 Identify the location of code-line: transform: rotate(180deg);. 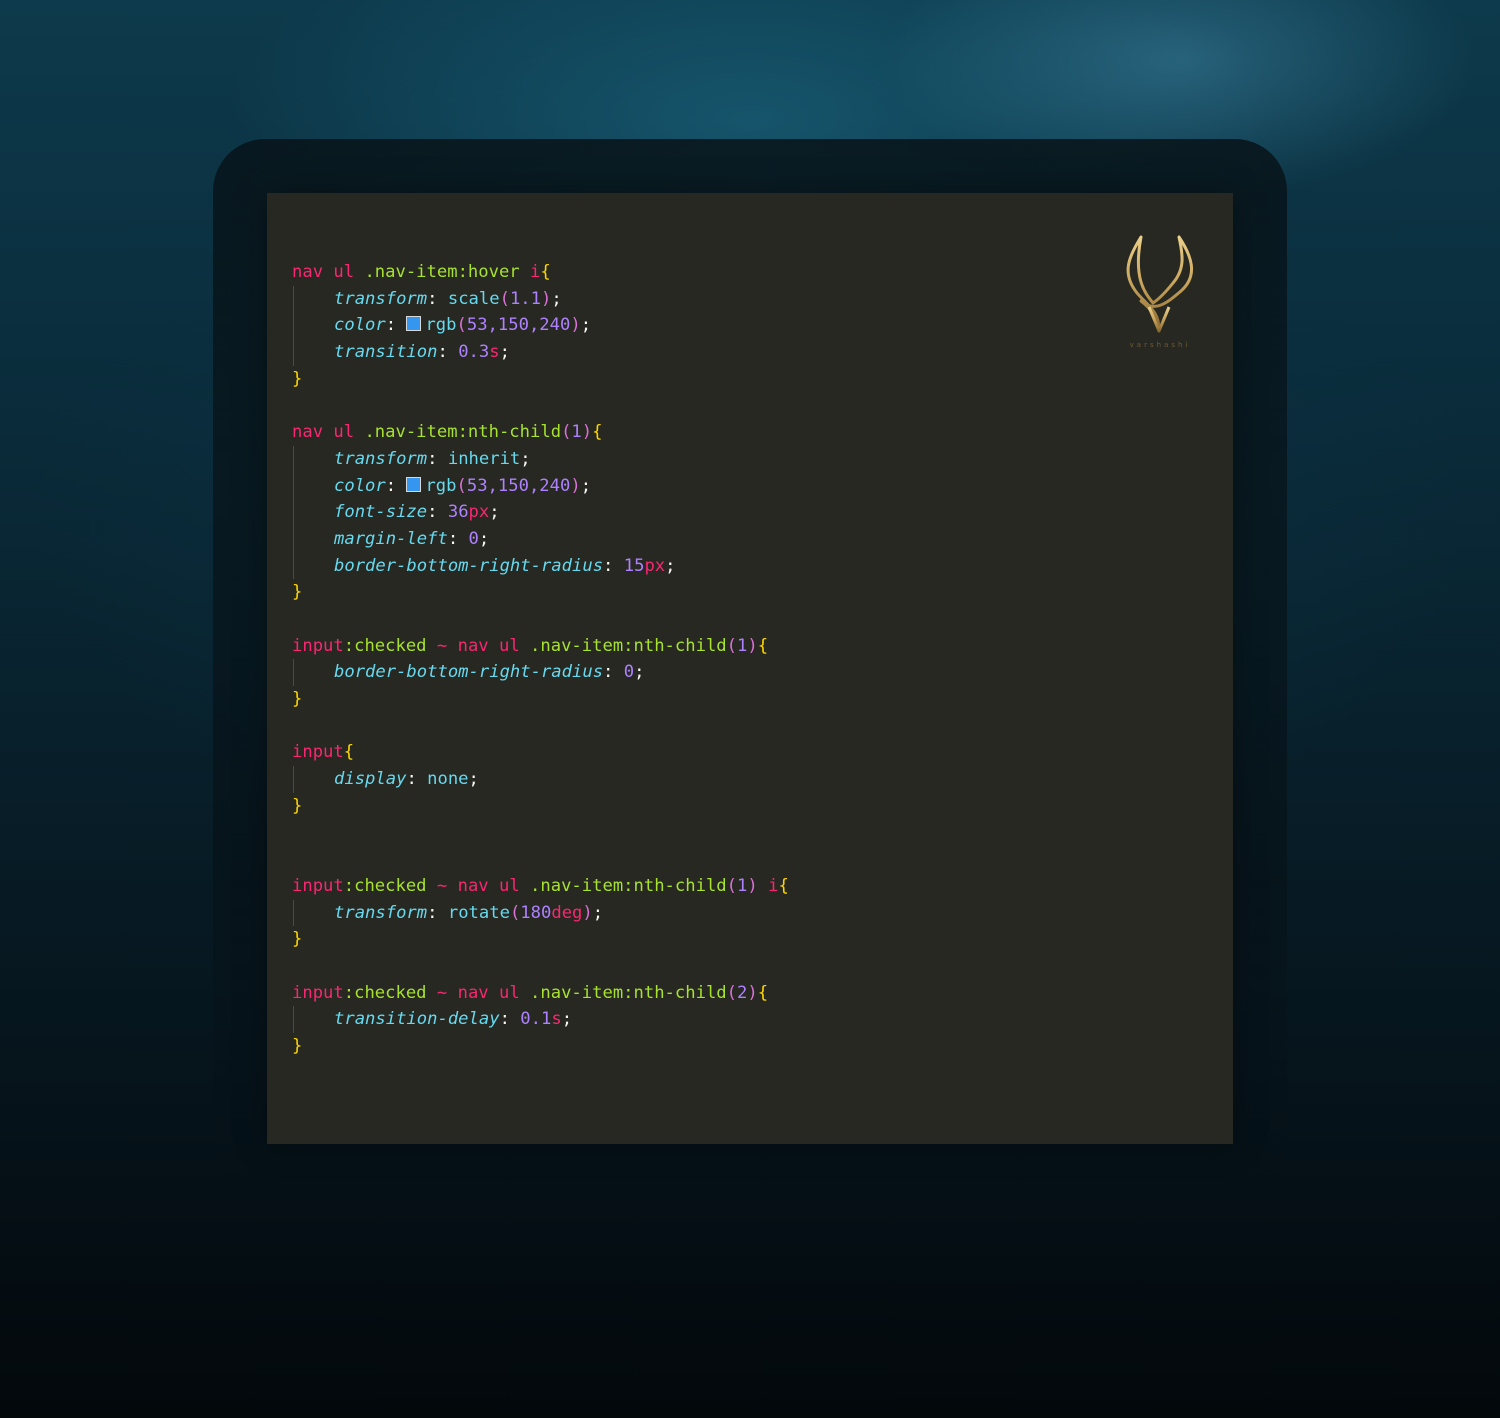
(762, 913).